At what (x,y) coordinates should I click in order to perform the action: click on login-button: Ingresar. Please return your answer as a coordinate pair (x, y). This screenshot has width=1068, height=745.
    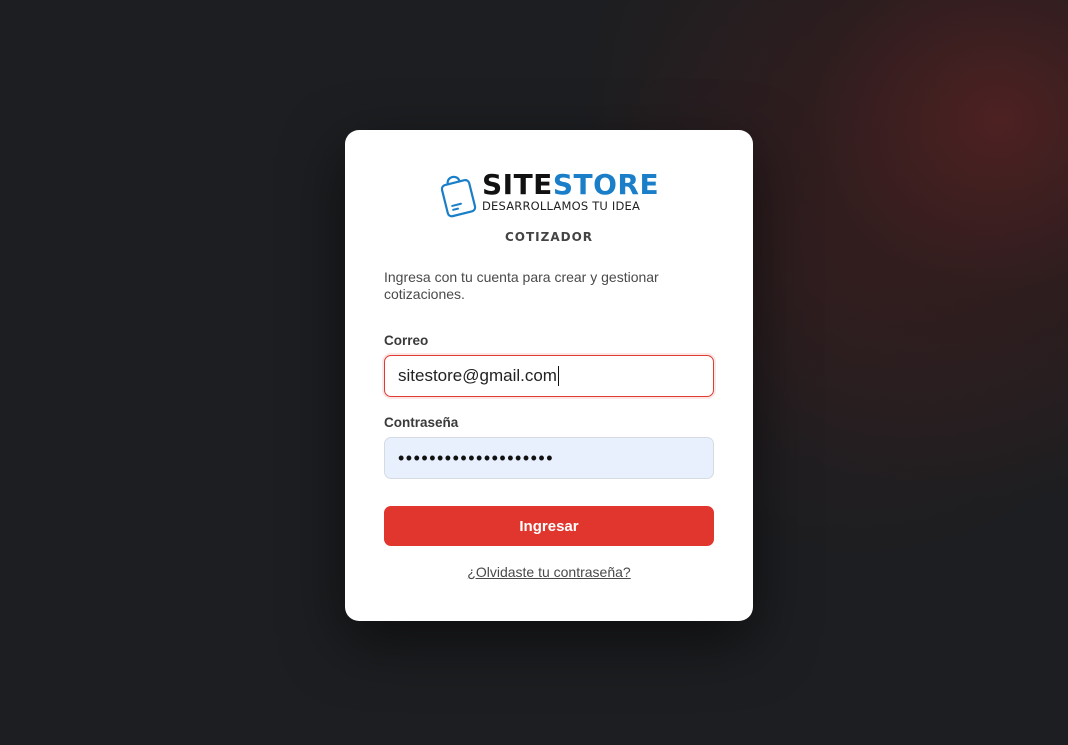
    Looking at the image, I should click on (549, 526).